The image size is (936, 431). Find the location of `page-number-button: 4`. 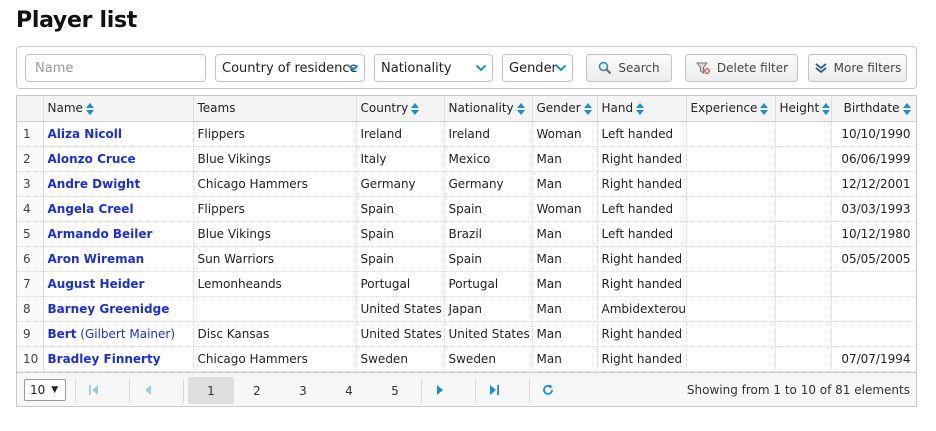

page-number-button: 4 is located at coordinates (349, 390).